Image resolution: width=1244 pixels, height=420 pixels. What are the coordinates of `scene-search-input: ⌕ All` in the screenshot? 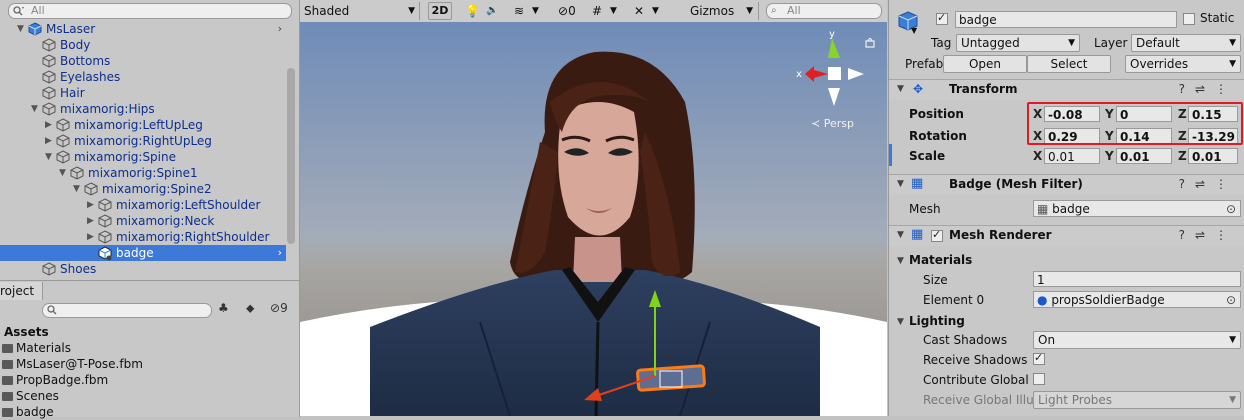 It's located at (824, 11).